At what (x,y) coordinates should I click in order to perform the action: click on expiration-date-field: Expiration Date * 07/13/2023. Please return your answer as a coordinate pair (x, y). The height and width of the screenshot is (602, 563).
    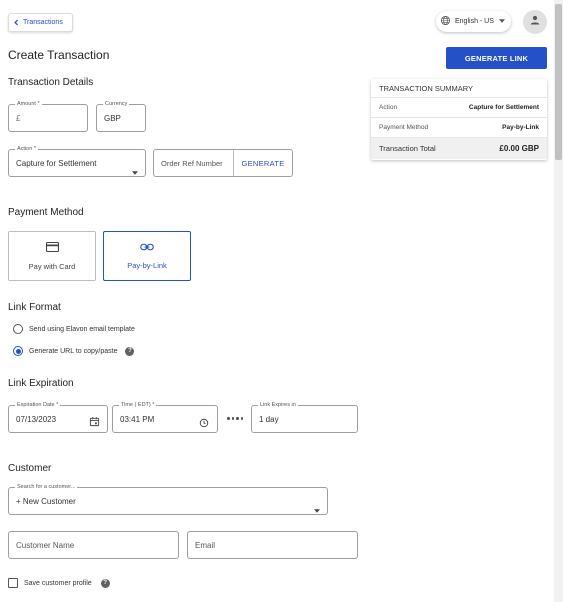
    Looking at the image, I should click on (58, 417).